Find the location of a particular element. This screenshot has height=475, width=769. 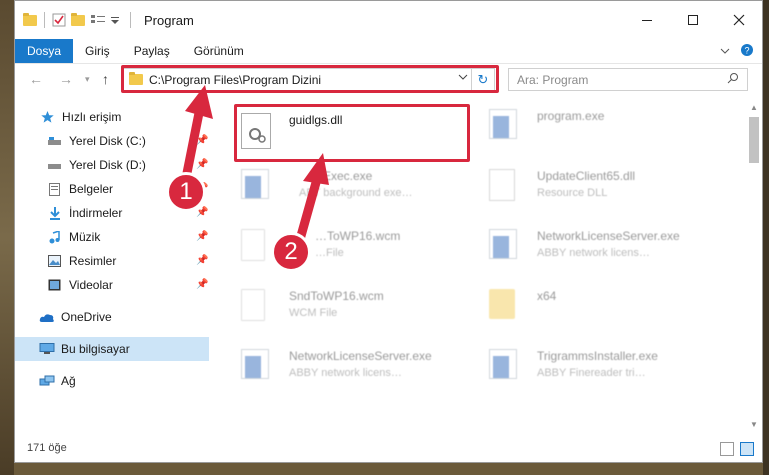

sidebar-item-label: İndirmeler is located at coordinates (96, 213).